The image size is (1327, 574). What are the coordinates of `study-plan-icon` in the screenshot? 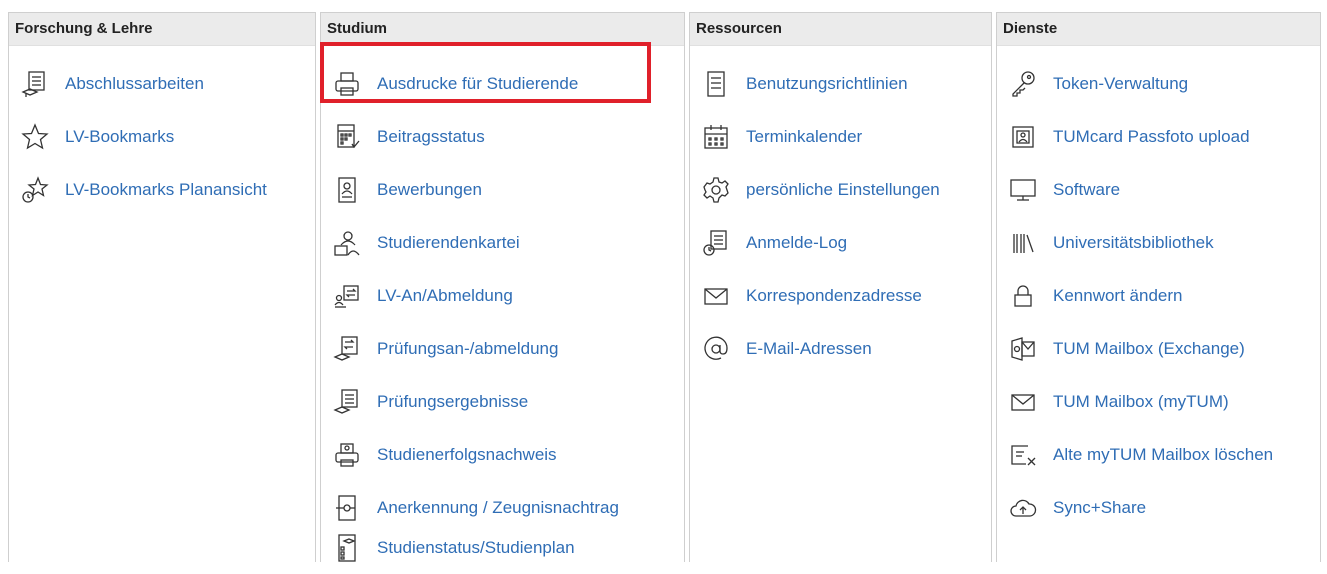 It's located at (347, 548).